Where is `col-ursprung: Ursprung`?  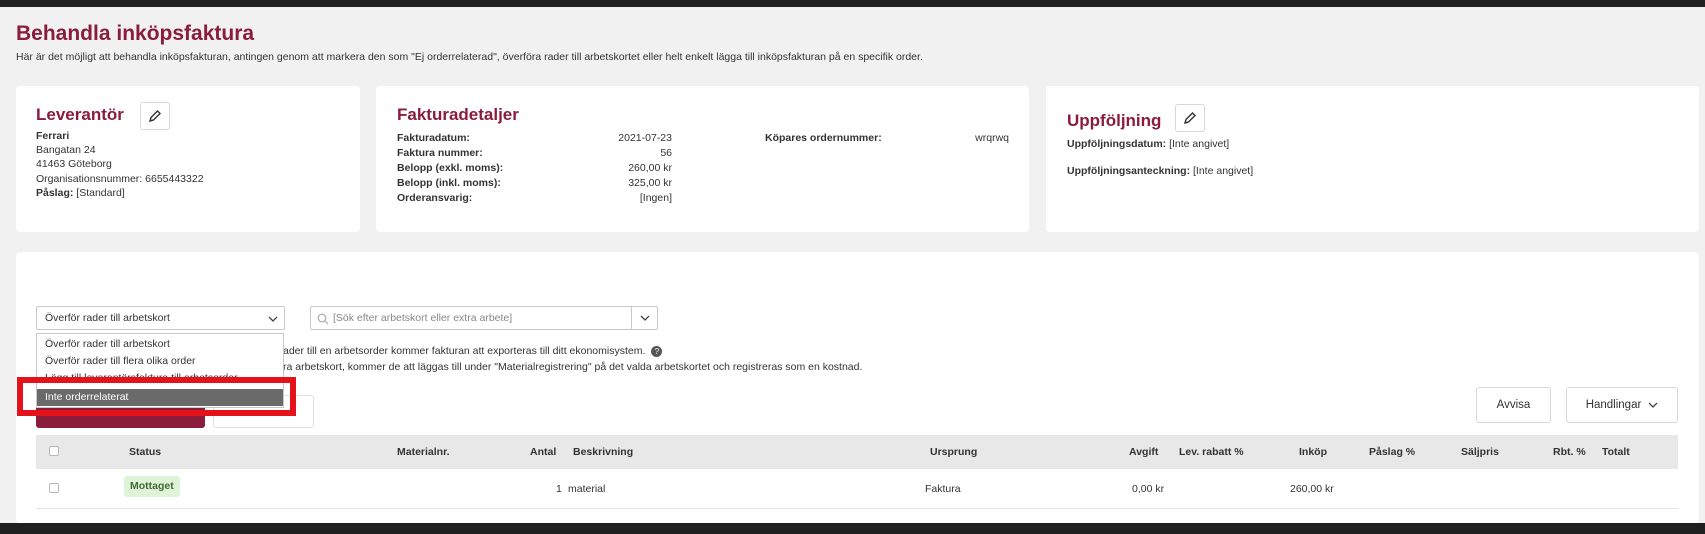 col-ursprung: Ursprung is located at coordinates (953, 452).